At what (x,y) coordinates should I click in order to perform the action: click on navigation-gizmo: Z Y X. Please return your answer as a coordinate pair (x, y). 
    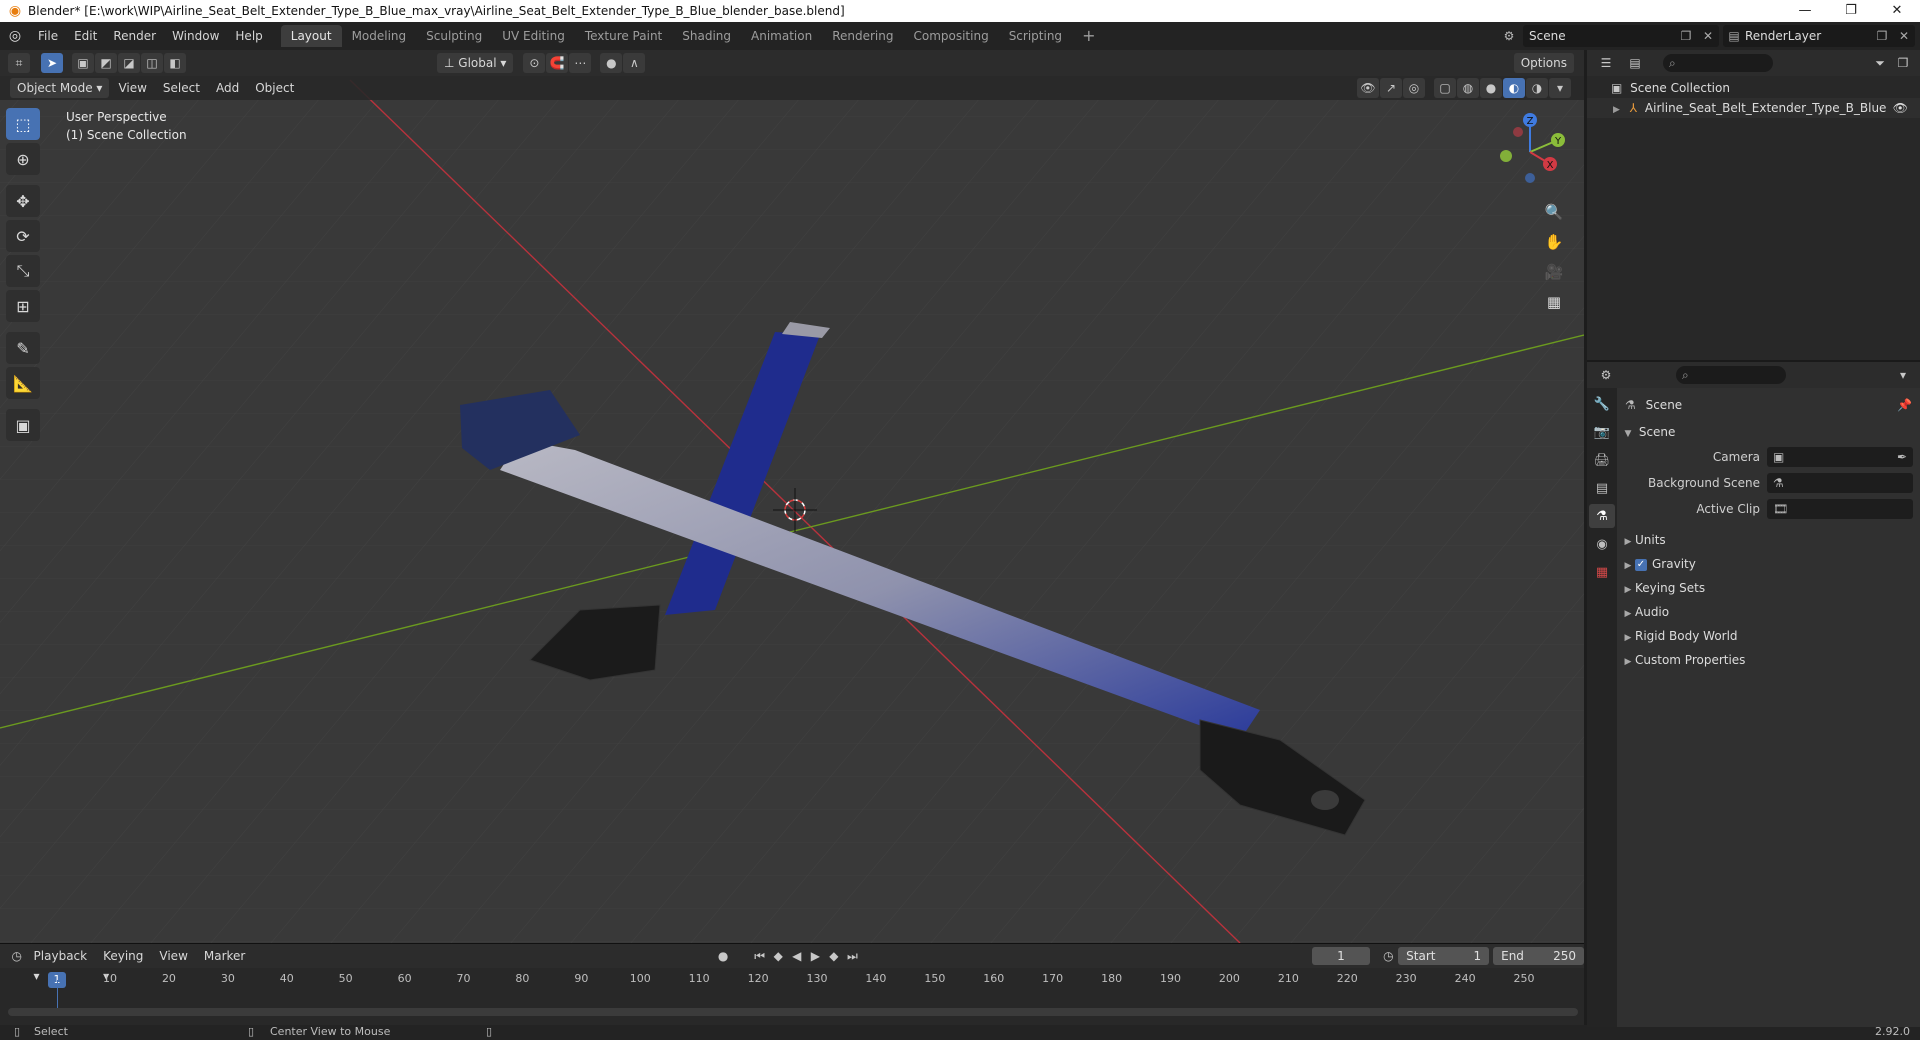
    Looking at the image, I should click on (1530, 152).